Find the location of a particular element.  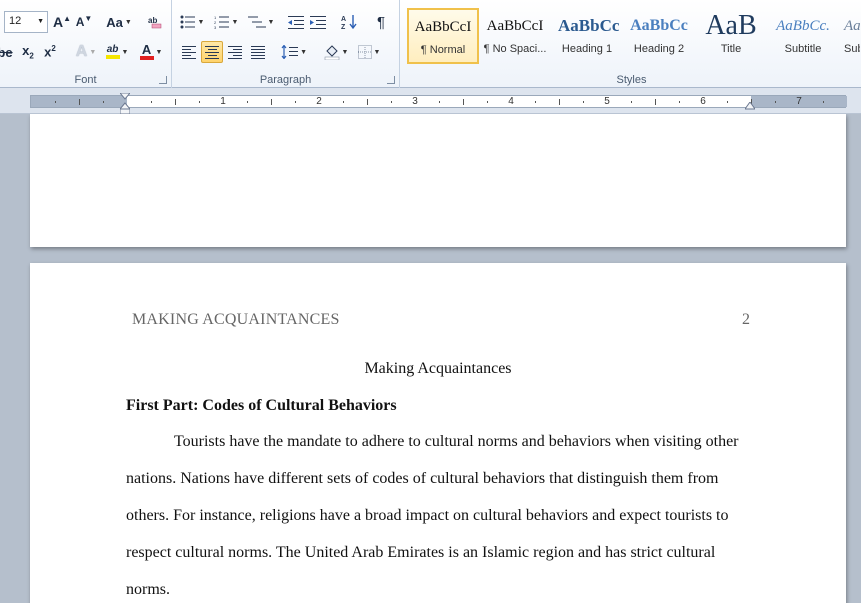

align-left-button is located at coordinates (189, 52).